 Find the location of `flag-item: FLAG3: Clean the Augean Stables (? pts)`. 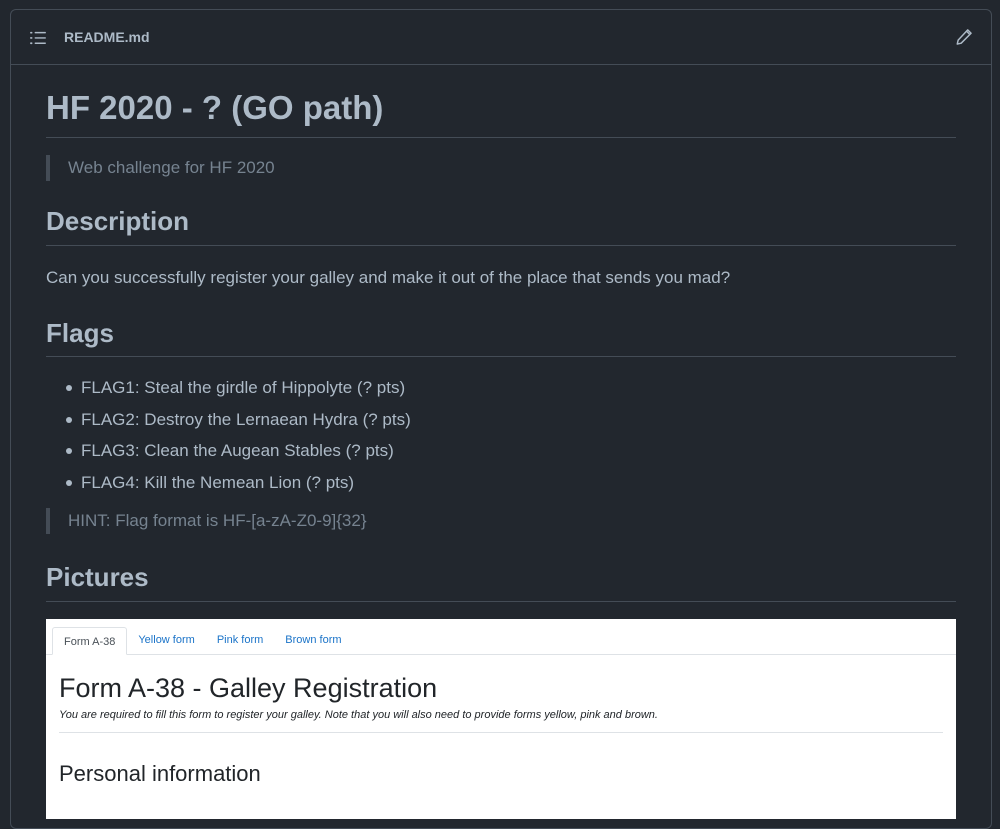

flag-item: FLAG3: Clean the Augean Stables (? pts) is located at coordinates (511, 451).